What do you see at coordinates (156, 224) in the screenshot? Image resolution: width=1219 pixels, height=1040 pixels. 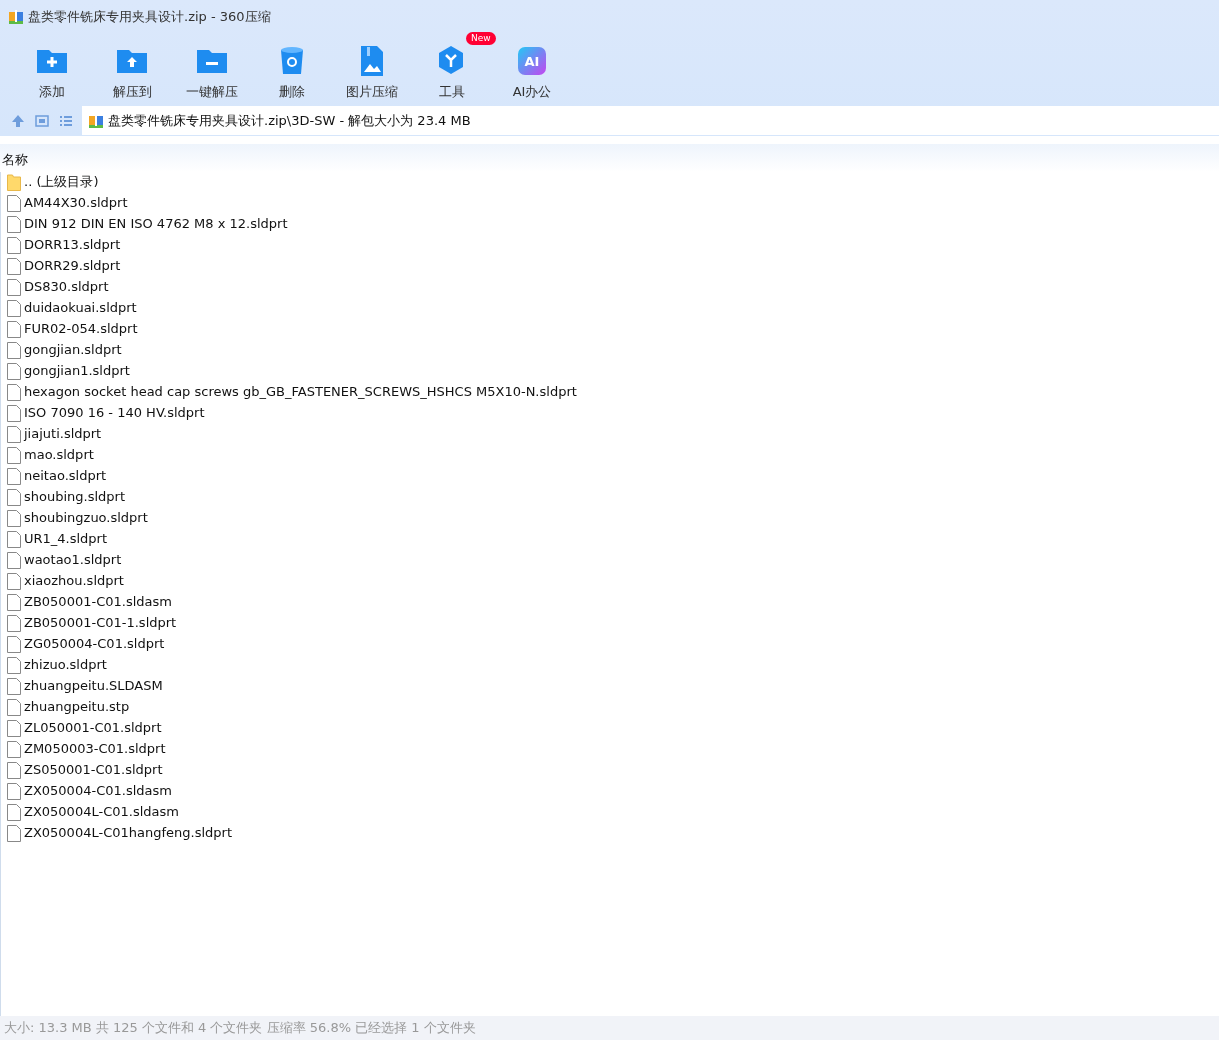 I see `file-name: DIN 912 DIN EN ISO 4762 M8 x 12.sldprt` at bounding box center [156, 224].